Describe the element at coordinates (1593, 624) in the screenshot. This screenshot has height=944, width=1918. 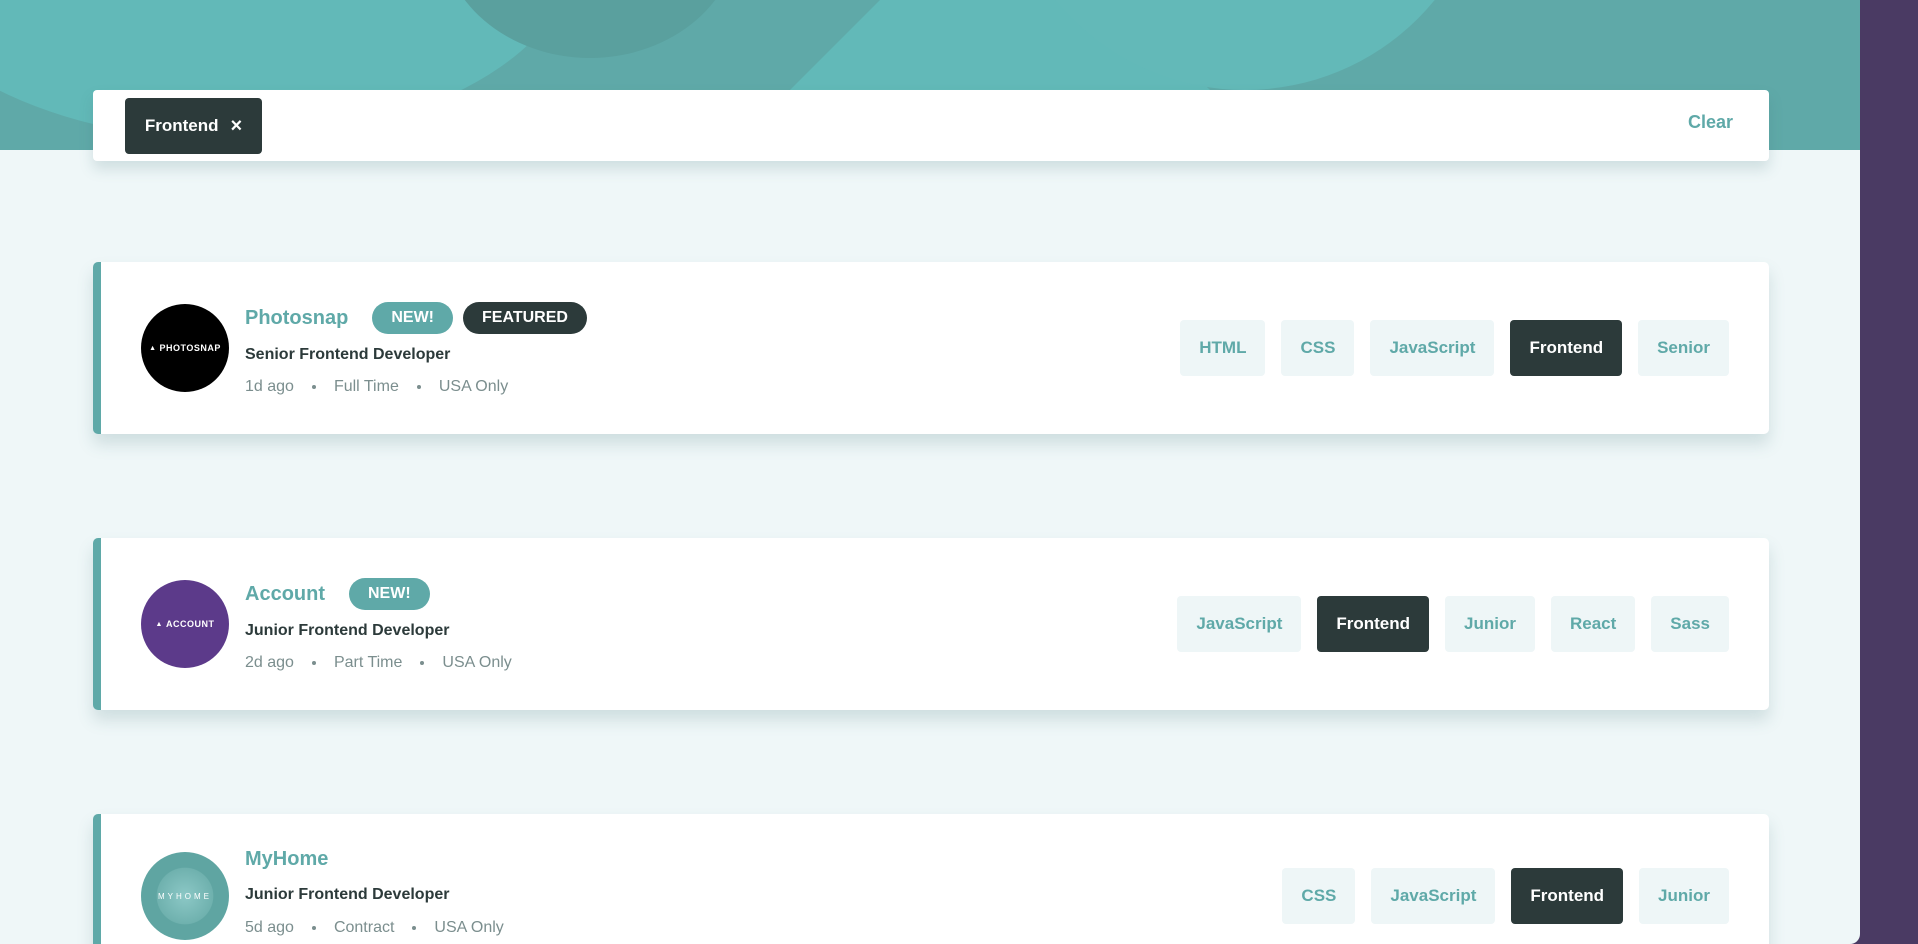
I see `tag-react: React` at that location.